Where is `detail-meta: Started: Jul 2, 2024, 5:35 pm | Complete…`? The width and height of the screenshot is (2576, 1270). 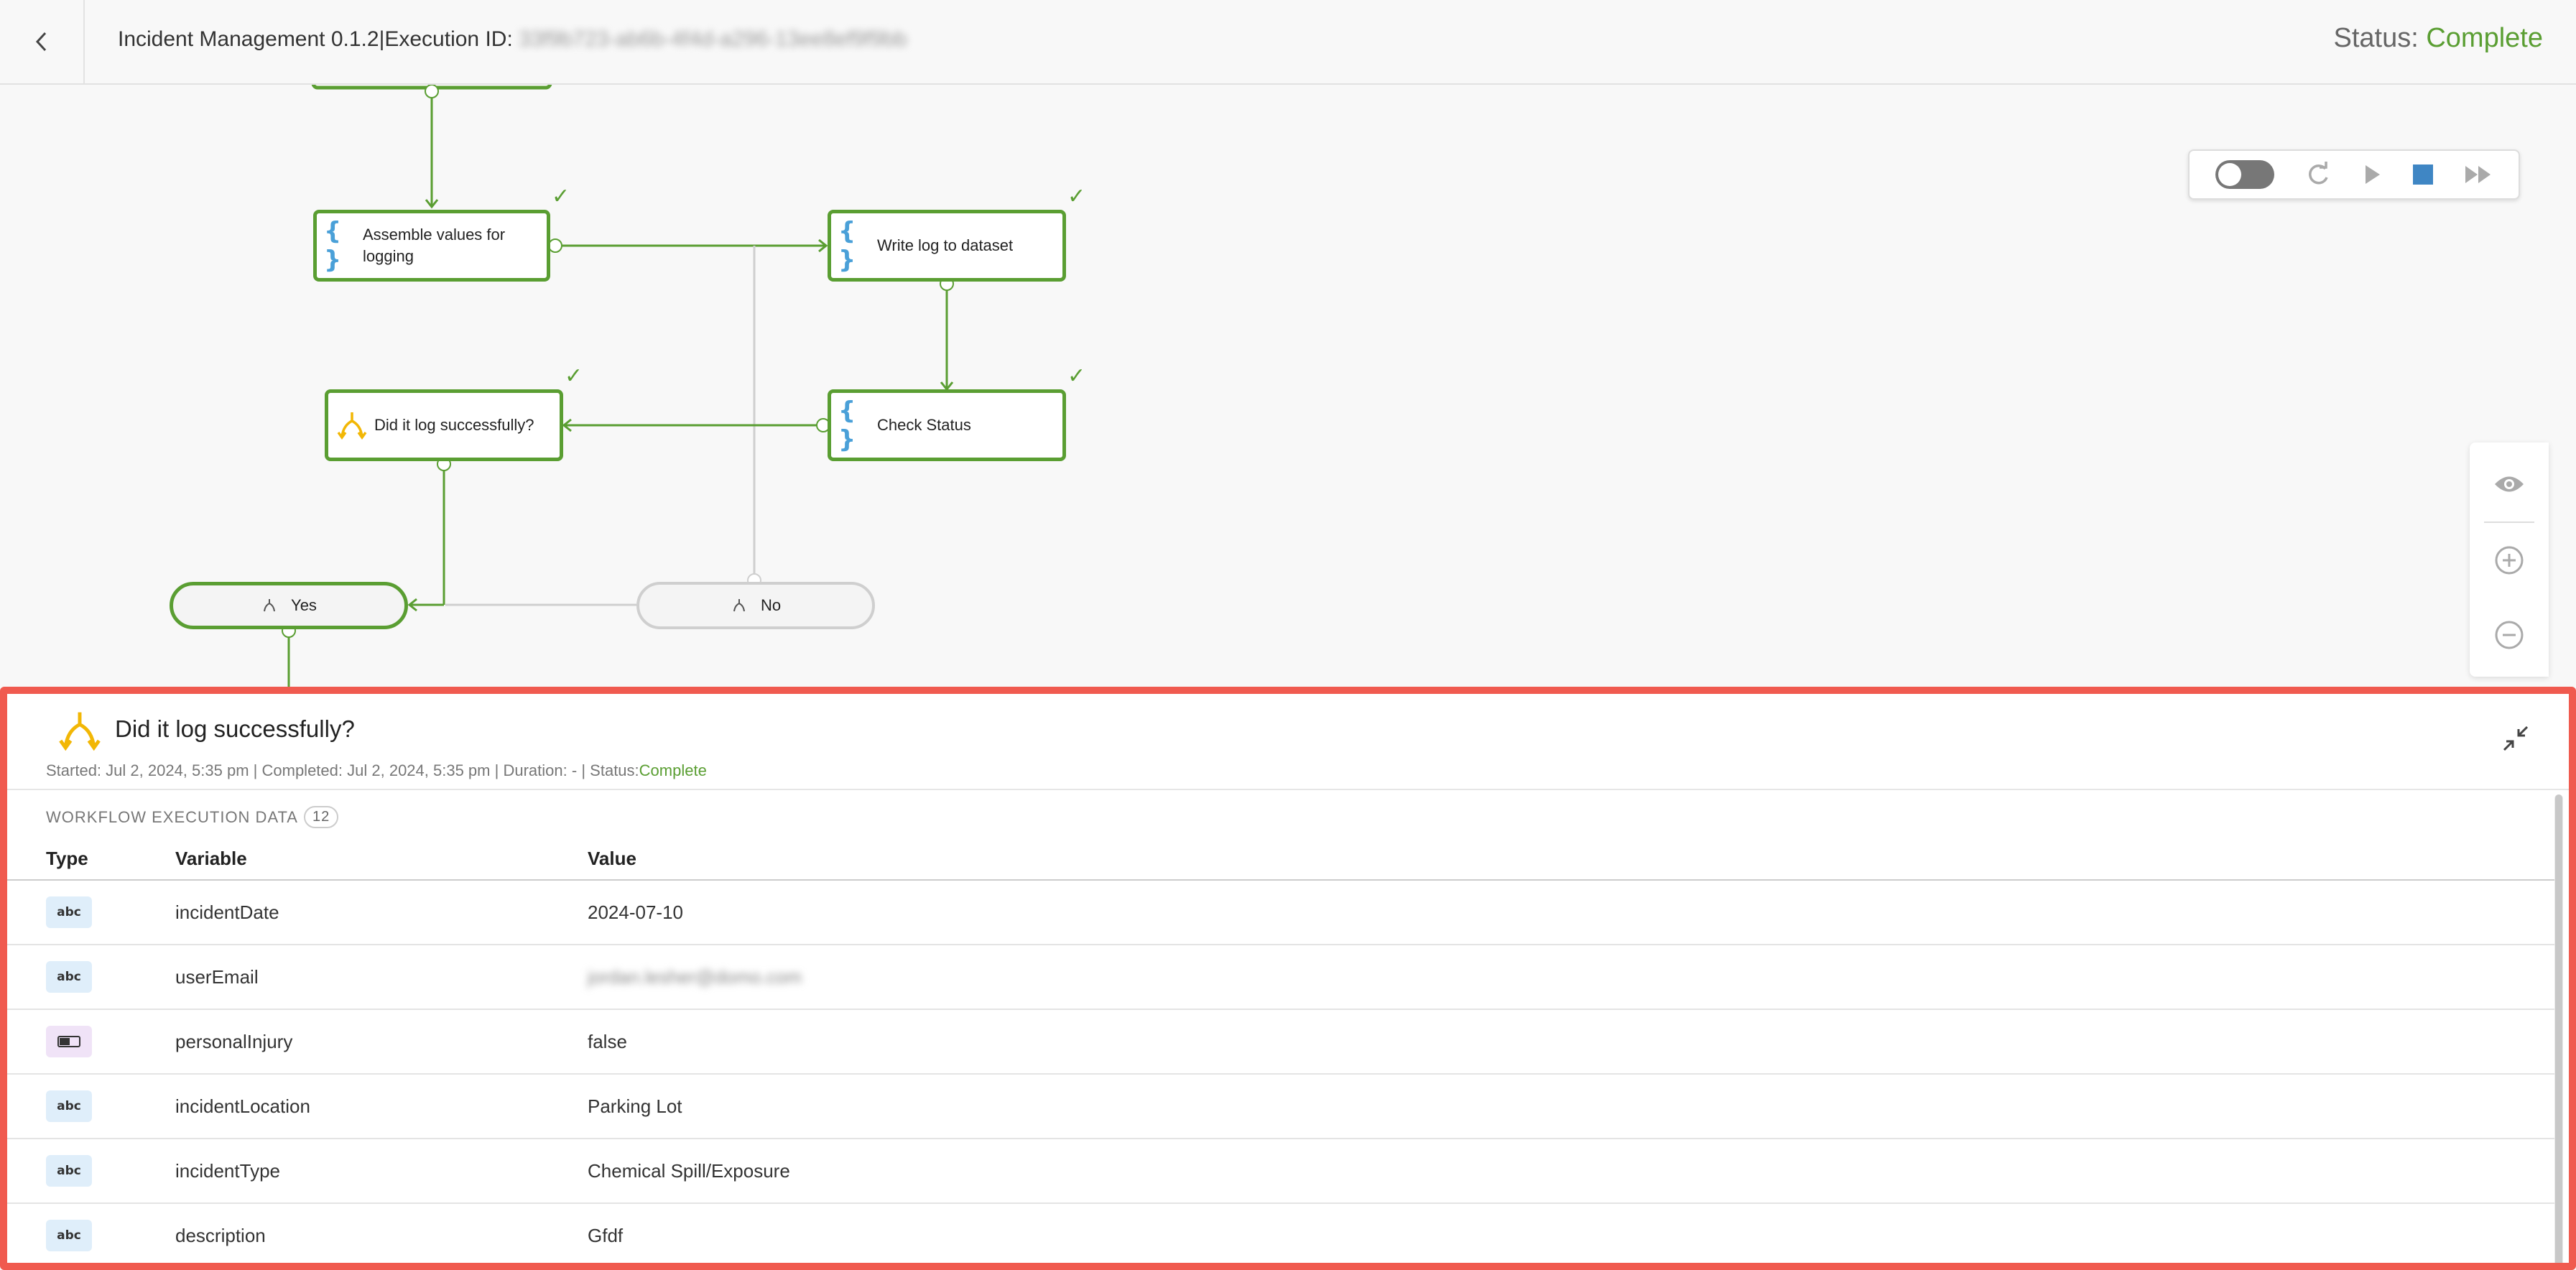 detail-meta: Started: Jul 2, 2024, 5:35 pm | Complete… is located at coordinates (376, 770).